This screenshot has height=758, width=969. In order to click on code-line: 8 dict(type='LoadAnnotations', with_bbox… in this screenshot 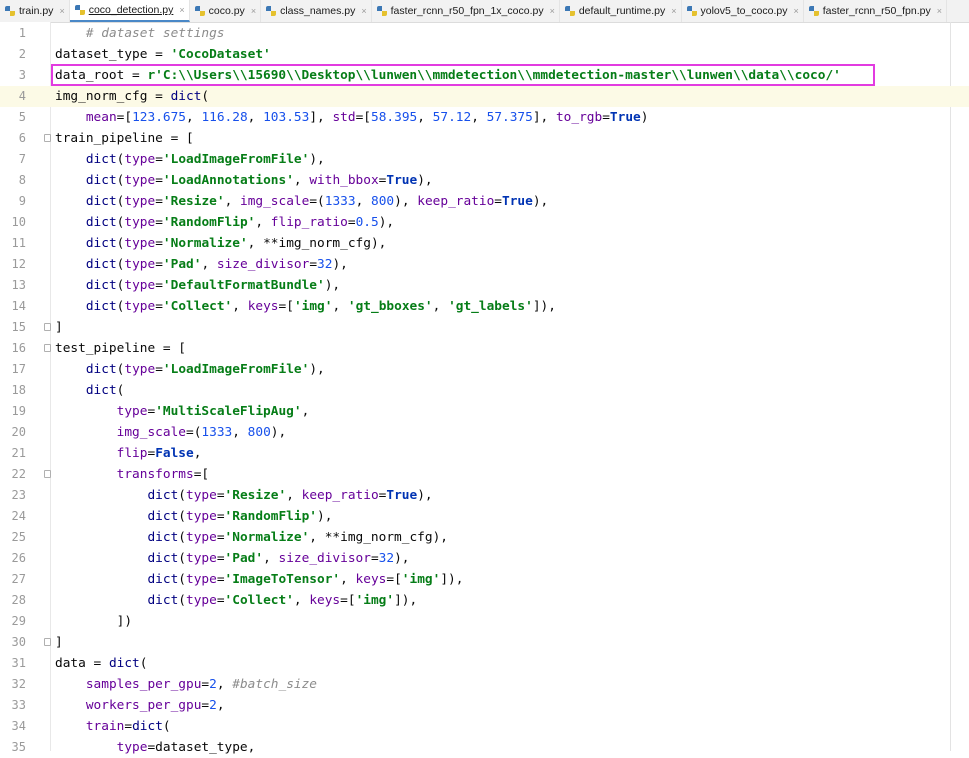, I will do `click(484, 180)`.